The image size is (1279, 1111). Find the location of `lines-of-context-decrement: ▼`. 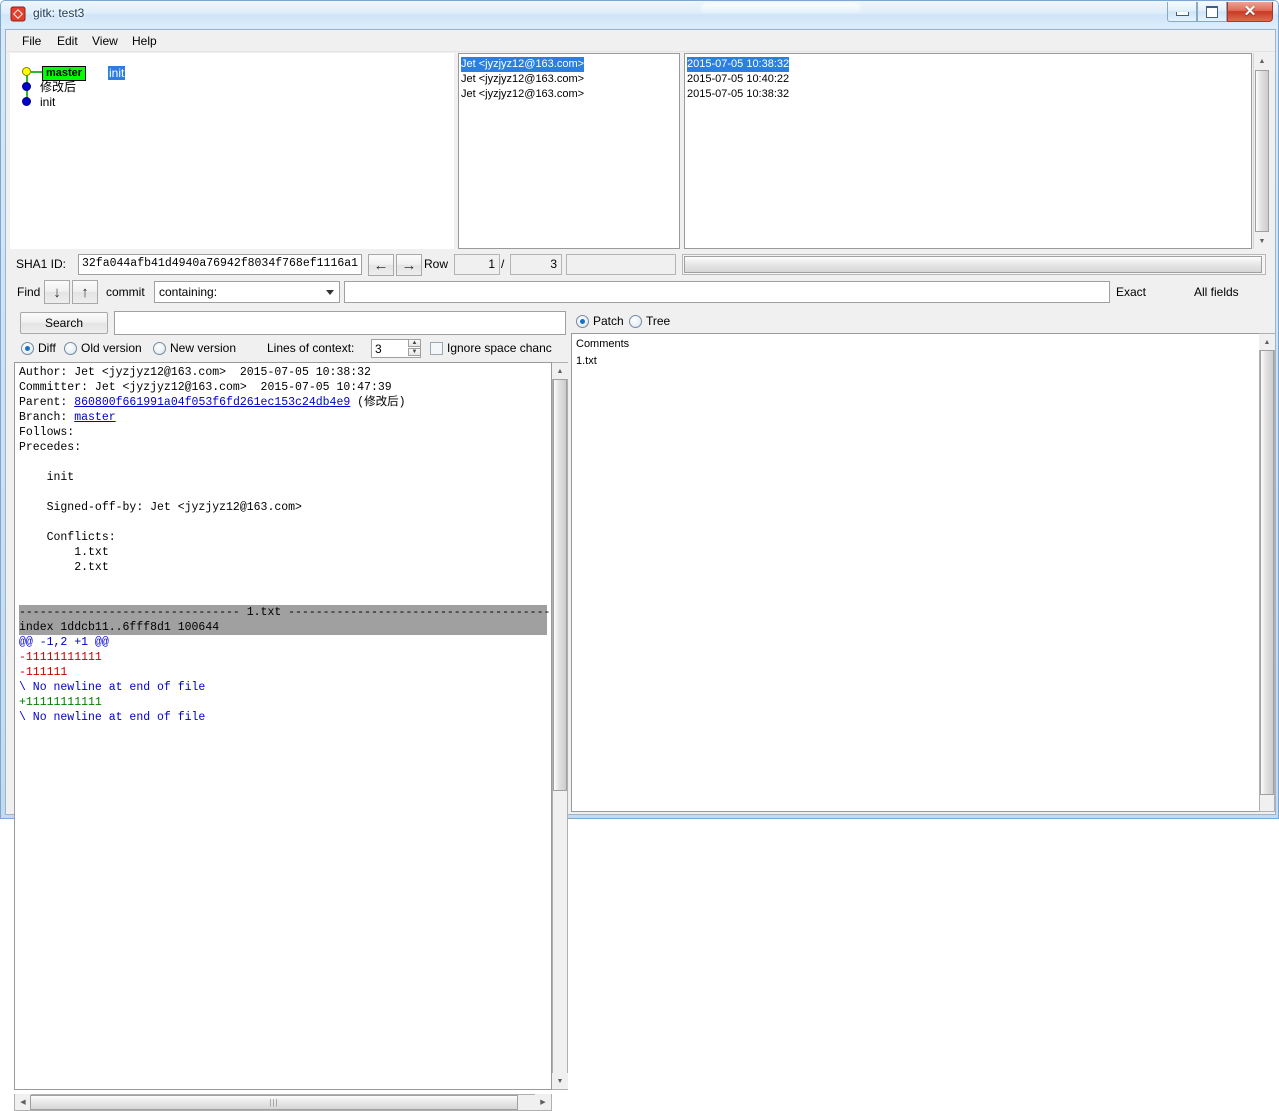

lines-of-context-decrement: ▼ is located at coordinates (414, 352).